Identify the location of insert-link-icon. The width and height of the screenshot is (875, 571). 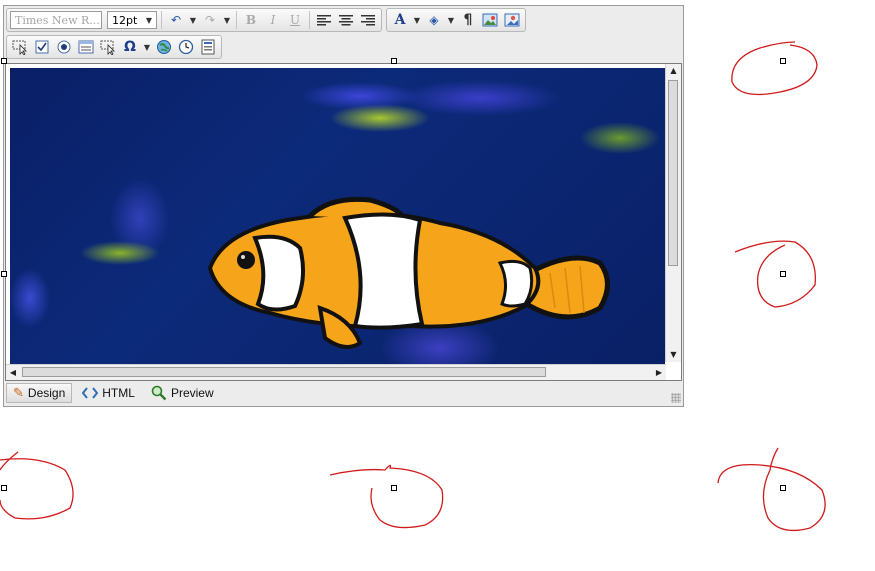
(164, 47).